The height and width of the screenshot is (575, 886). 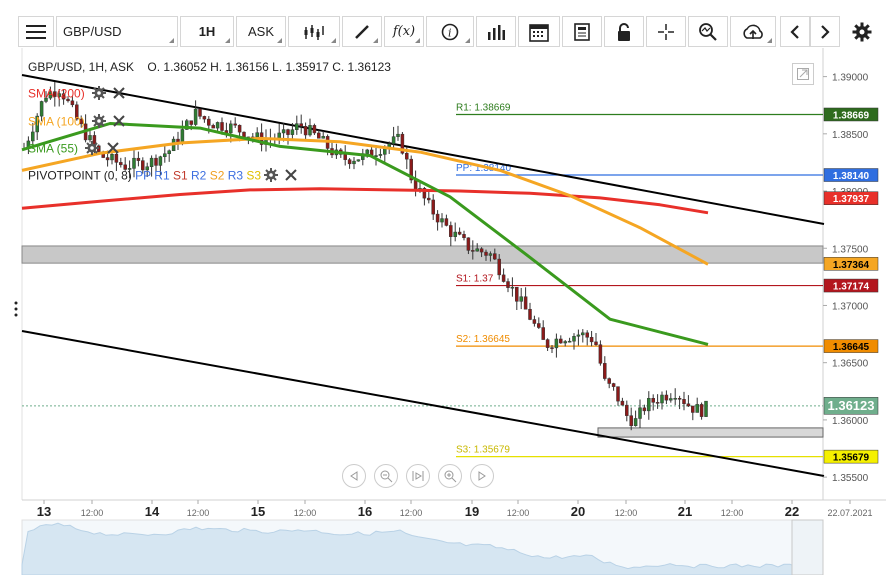 What do you see at coordinates (624, 31) in the screenshot?
I see `lock-icon` at bounding box center [624, 31].